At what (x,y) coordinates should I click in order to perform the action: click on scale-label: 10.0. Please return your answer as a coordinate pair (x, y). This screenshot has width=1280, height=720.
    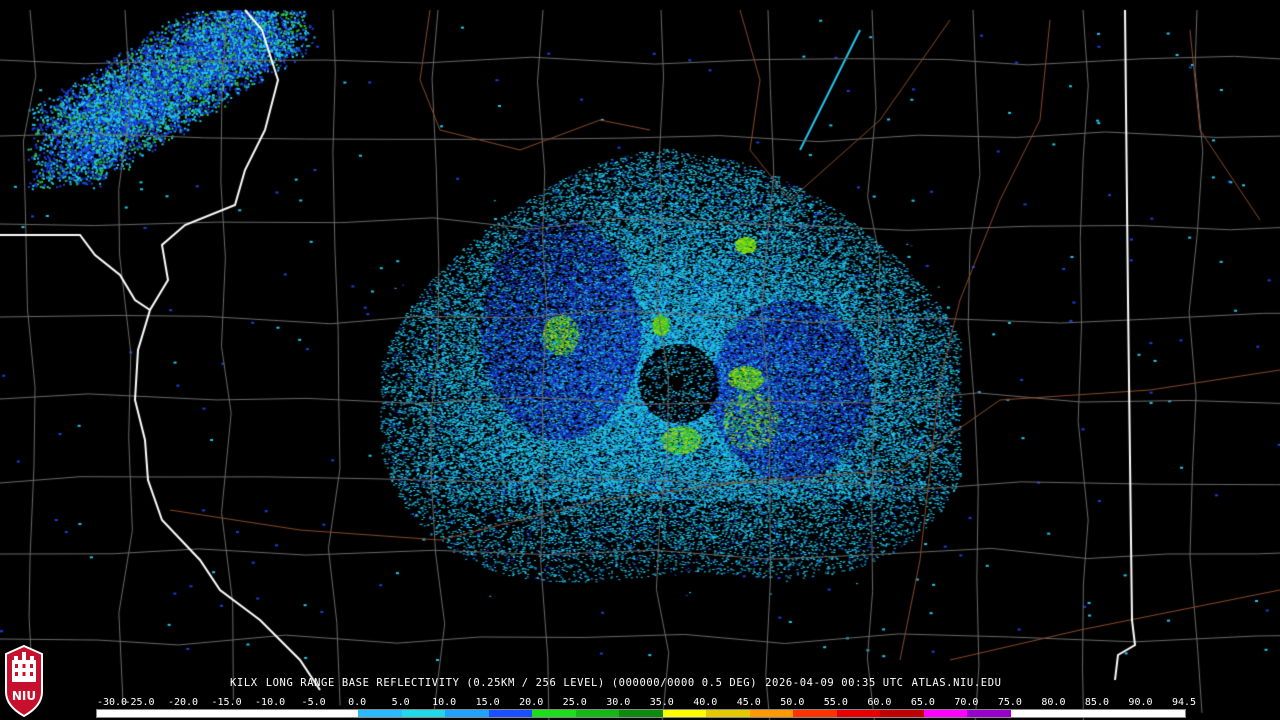
    Looking at the image, I should click on (444, 702).